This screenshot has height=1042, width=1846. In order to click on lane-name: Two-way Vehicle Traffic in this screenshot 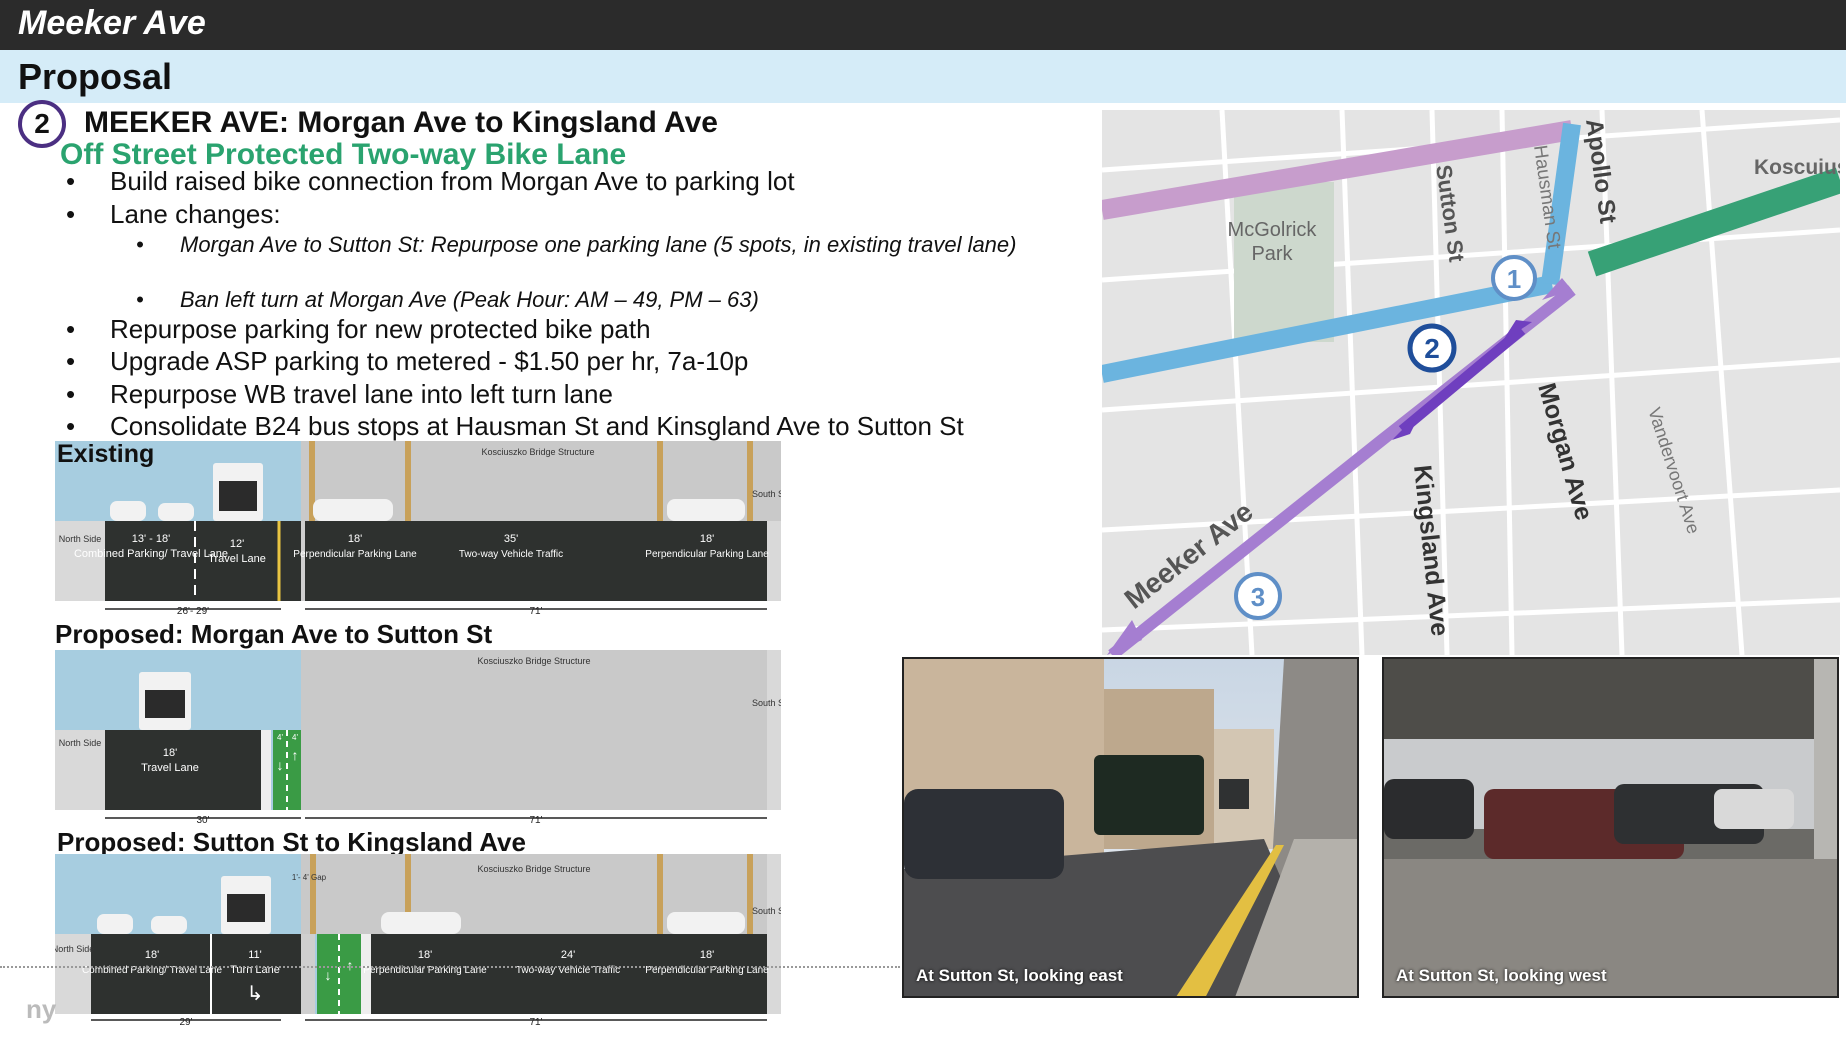, I will do `click(511, 554)`.